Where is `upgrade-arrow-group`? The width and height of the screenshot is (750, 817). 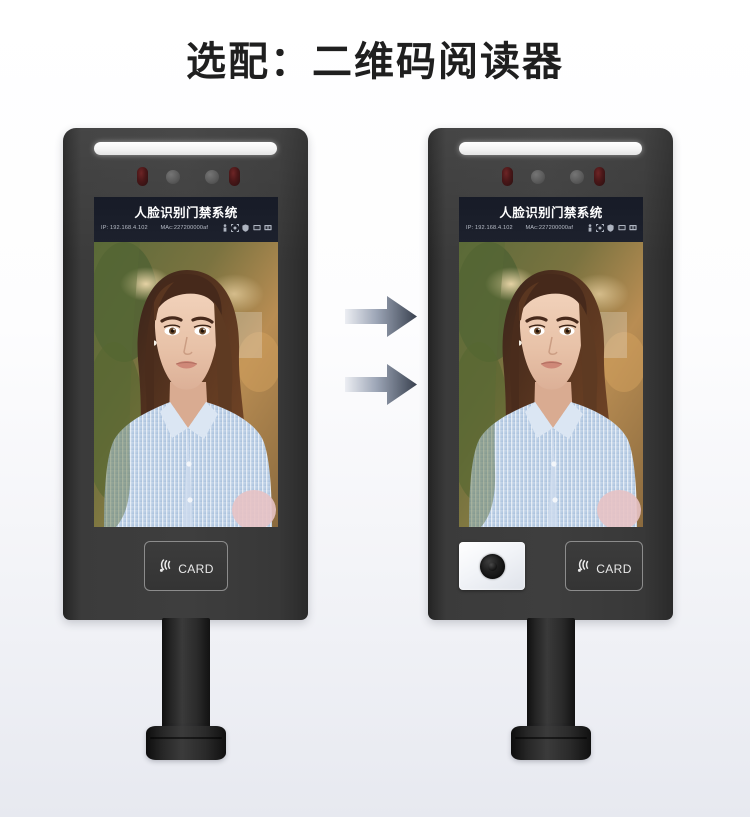
upgrade-arrow-group is located at coordinates (381, 350).